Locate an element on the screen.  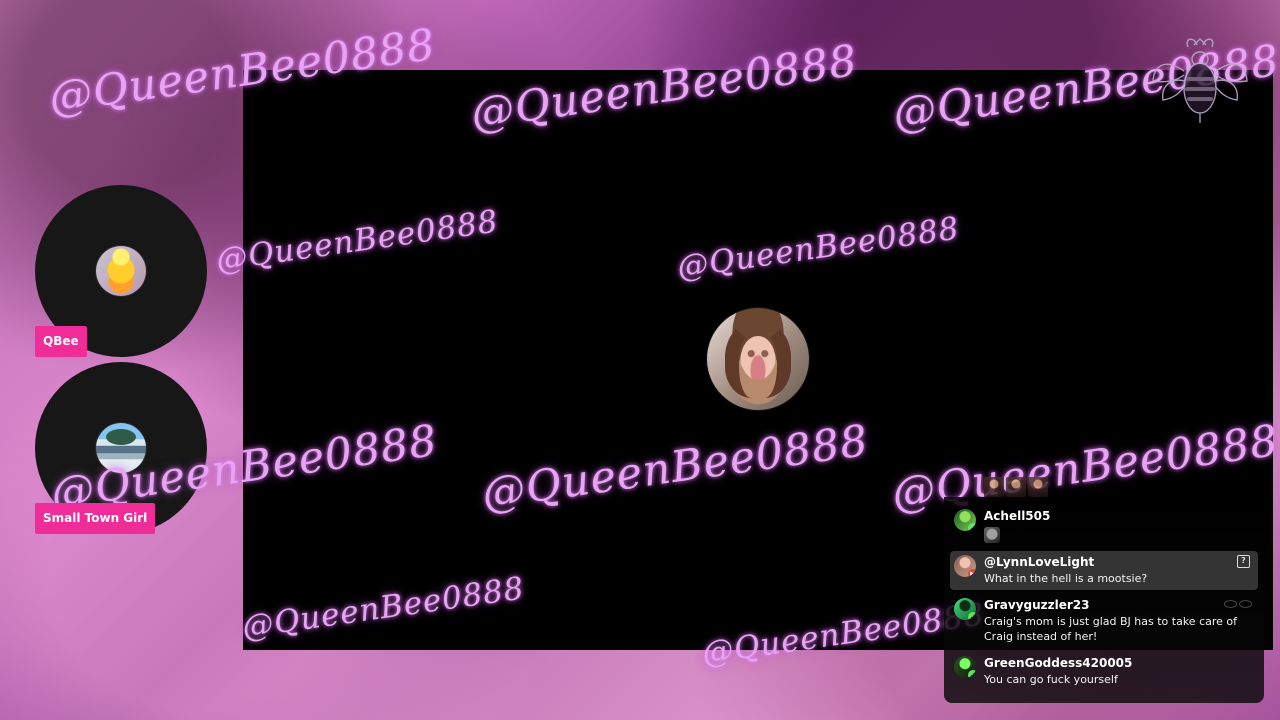
chat-username: Achell505 is located at coordinates (1017, 516).